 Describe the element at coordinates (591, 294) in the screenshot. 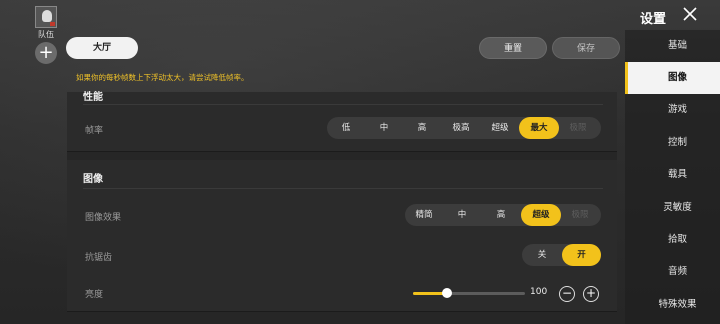

I see `brightness-increase-button: +` at that location.